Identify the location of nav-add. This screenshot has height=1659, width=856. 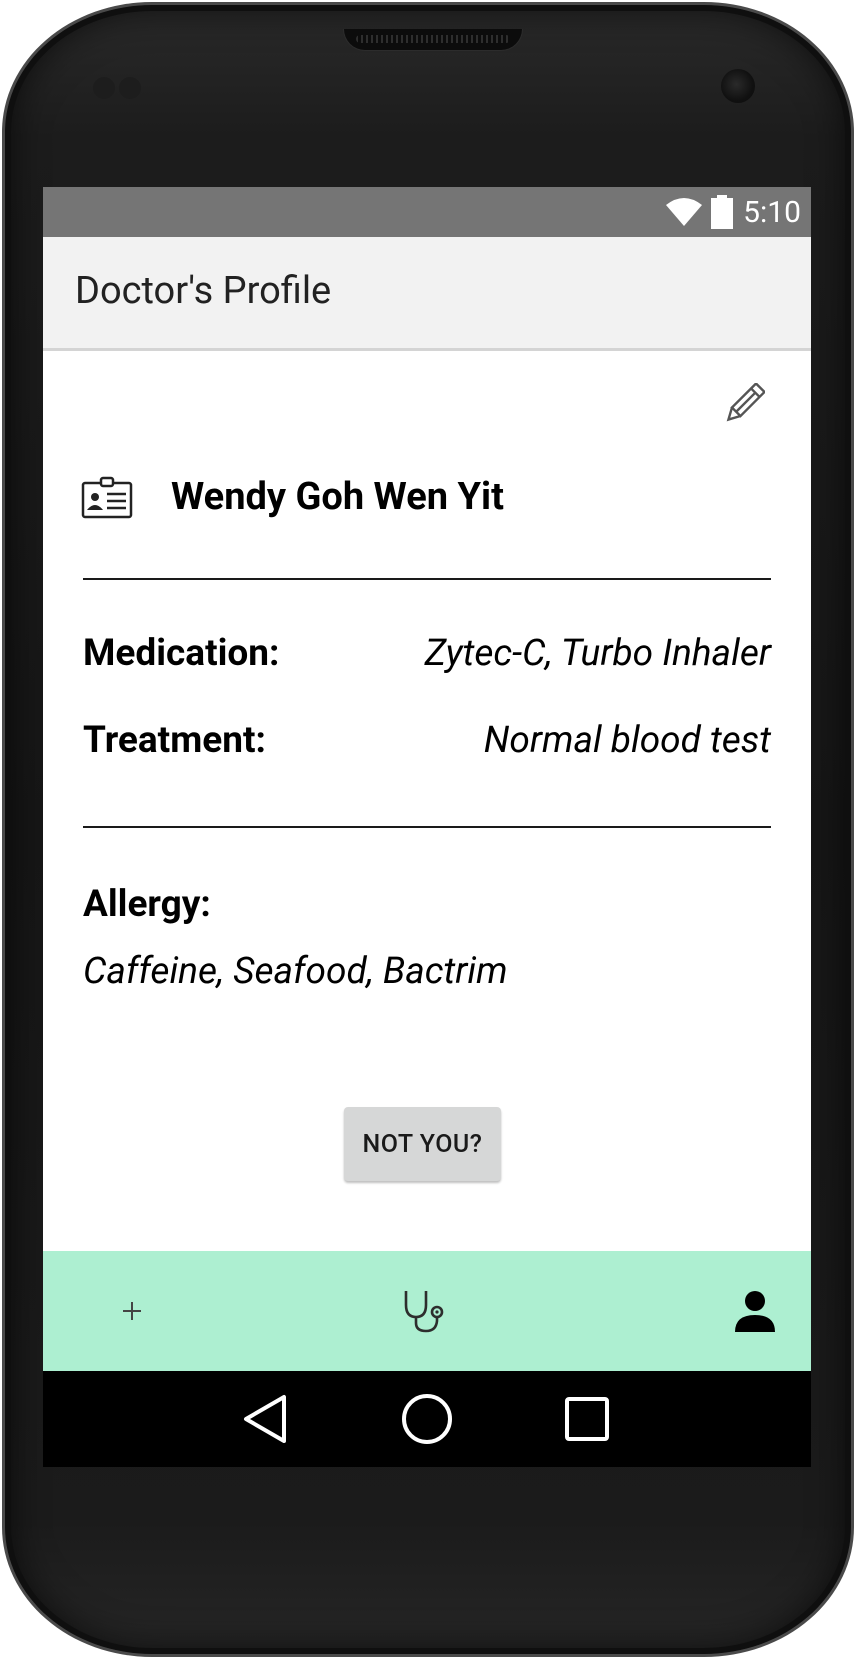
(132, 1311).